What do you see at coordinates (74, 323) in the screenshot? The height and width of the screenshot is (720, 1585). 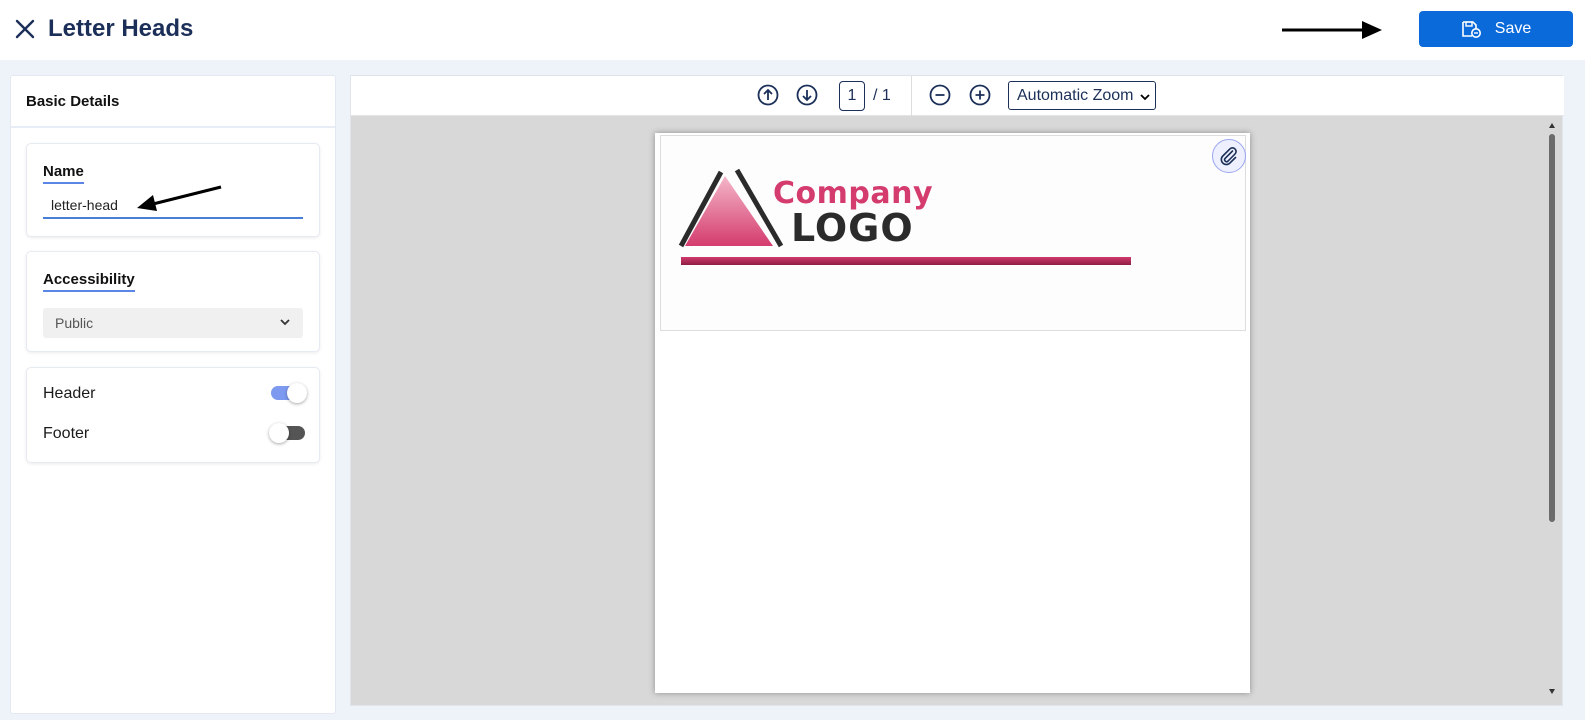 I see `accessibility-value: Public` at bounding box center [74, 323].